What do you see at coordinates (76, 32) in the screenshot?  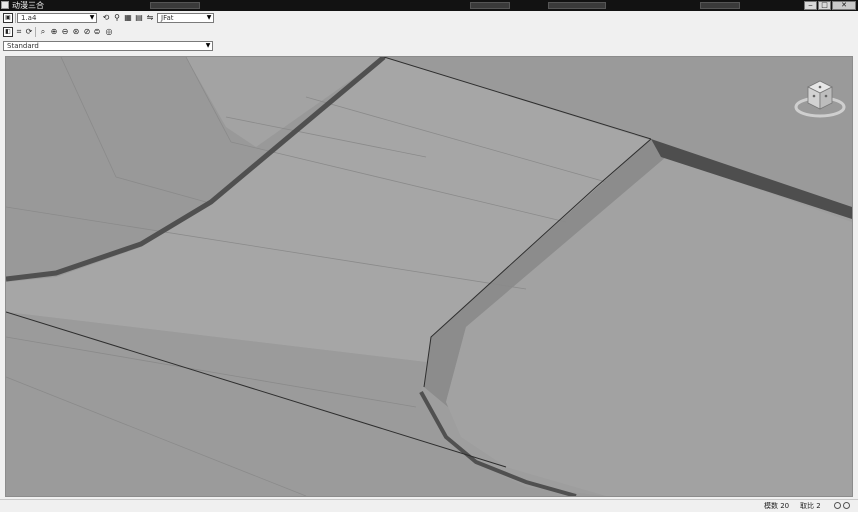 I see `zoom-extents-icon: ⊛` at bounding box center [76, 32].